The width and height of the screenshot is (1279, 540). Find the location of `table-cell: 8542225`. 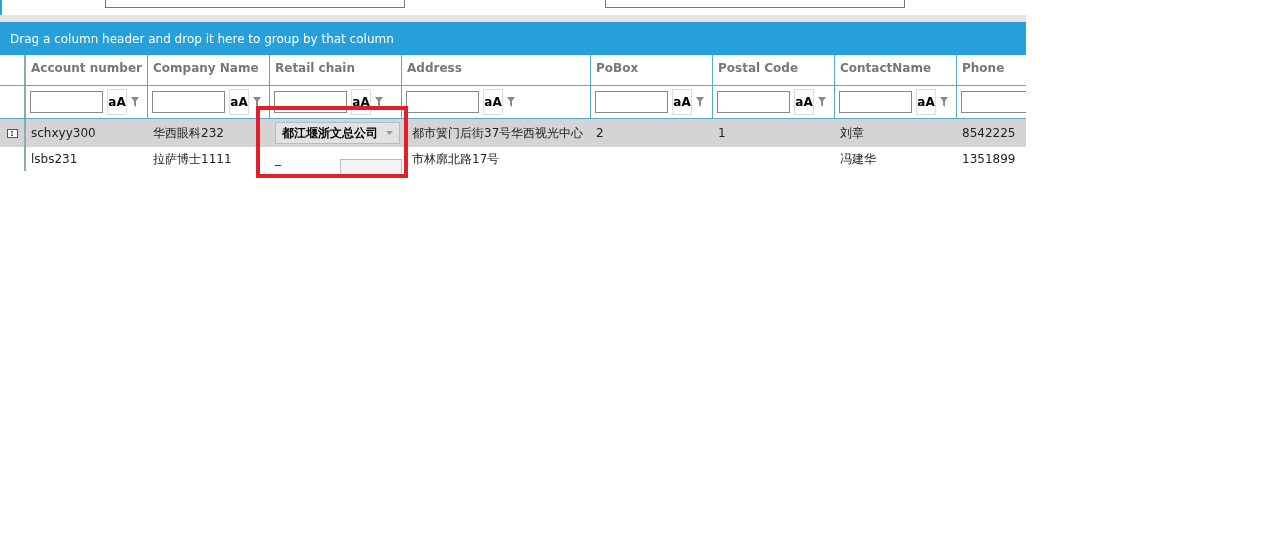

table-cell: 8542225 is located at coordinates (989, 133).